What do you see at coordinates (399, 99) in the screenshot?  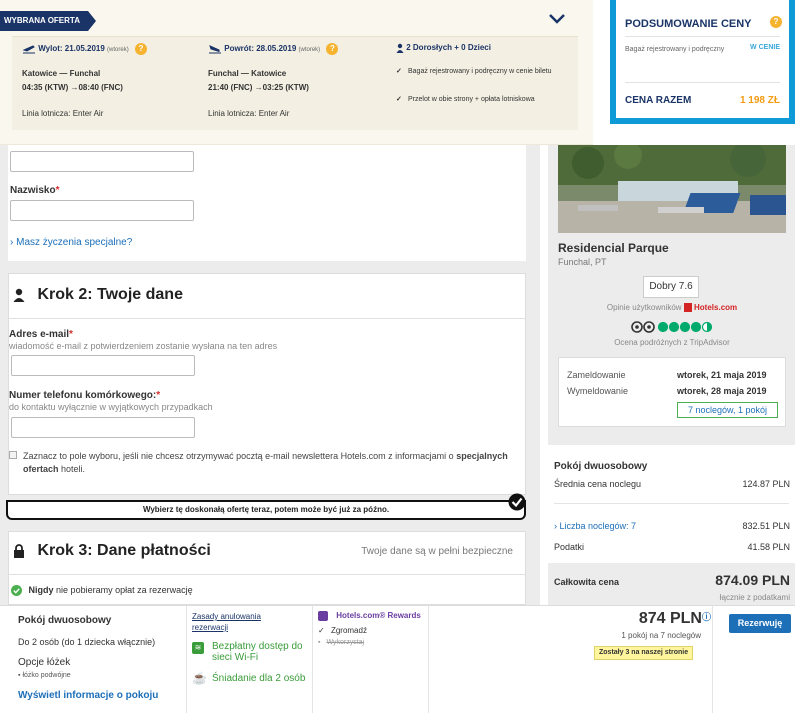 I see `checkmark-icon: ✓` at bounding box center [399, 99].